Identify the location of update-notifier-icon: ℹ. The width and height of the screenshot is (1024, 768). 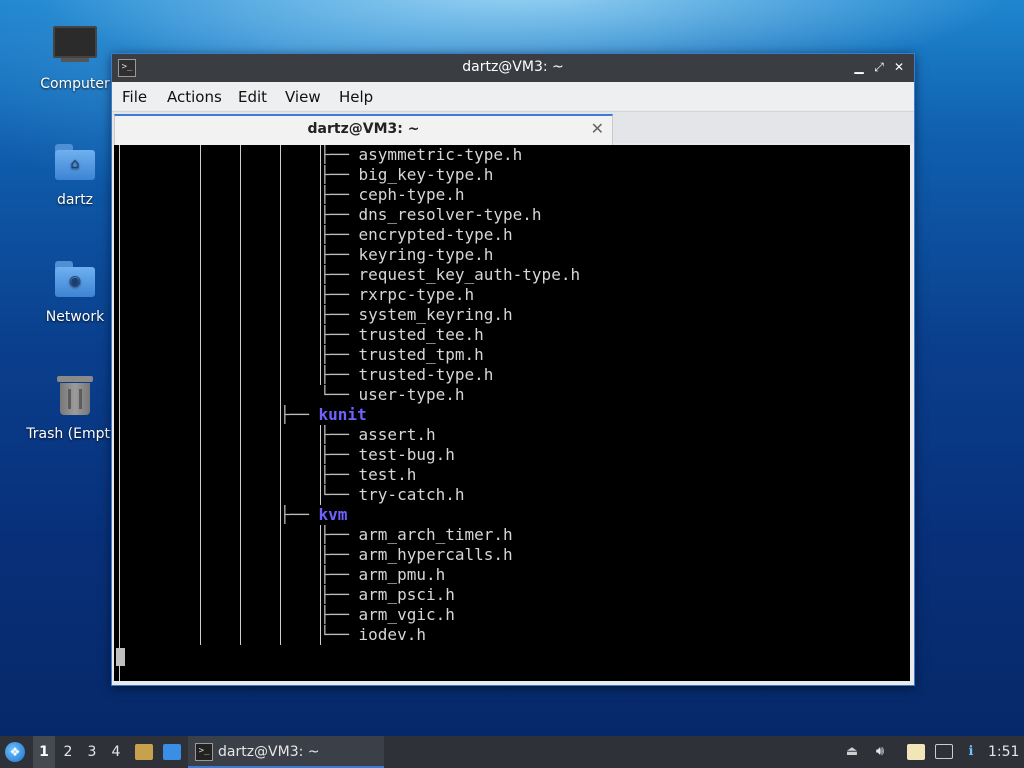
(971, 752).